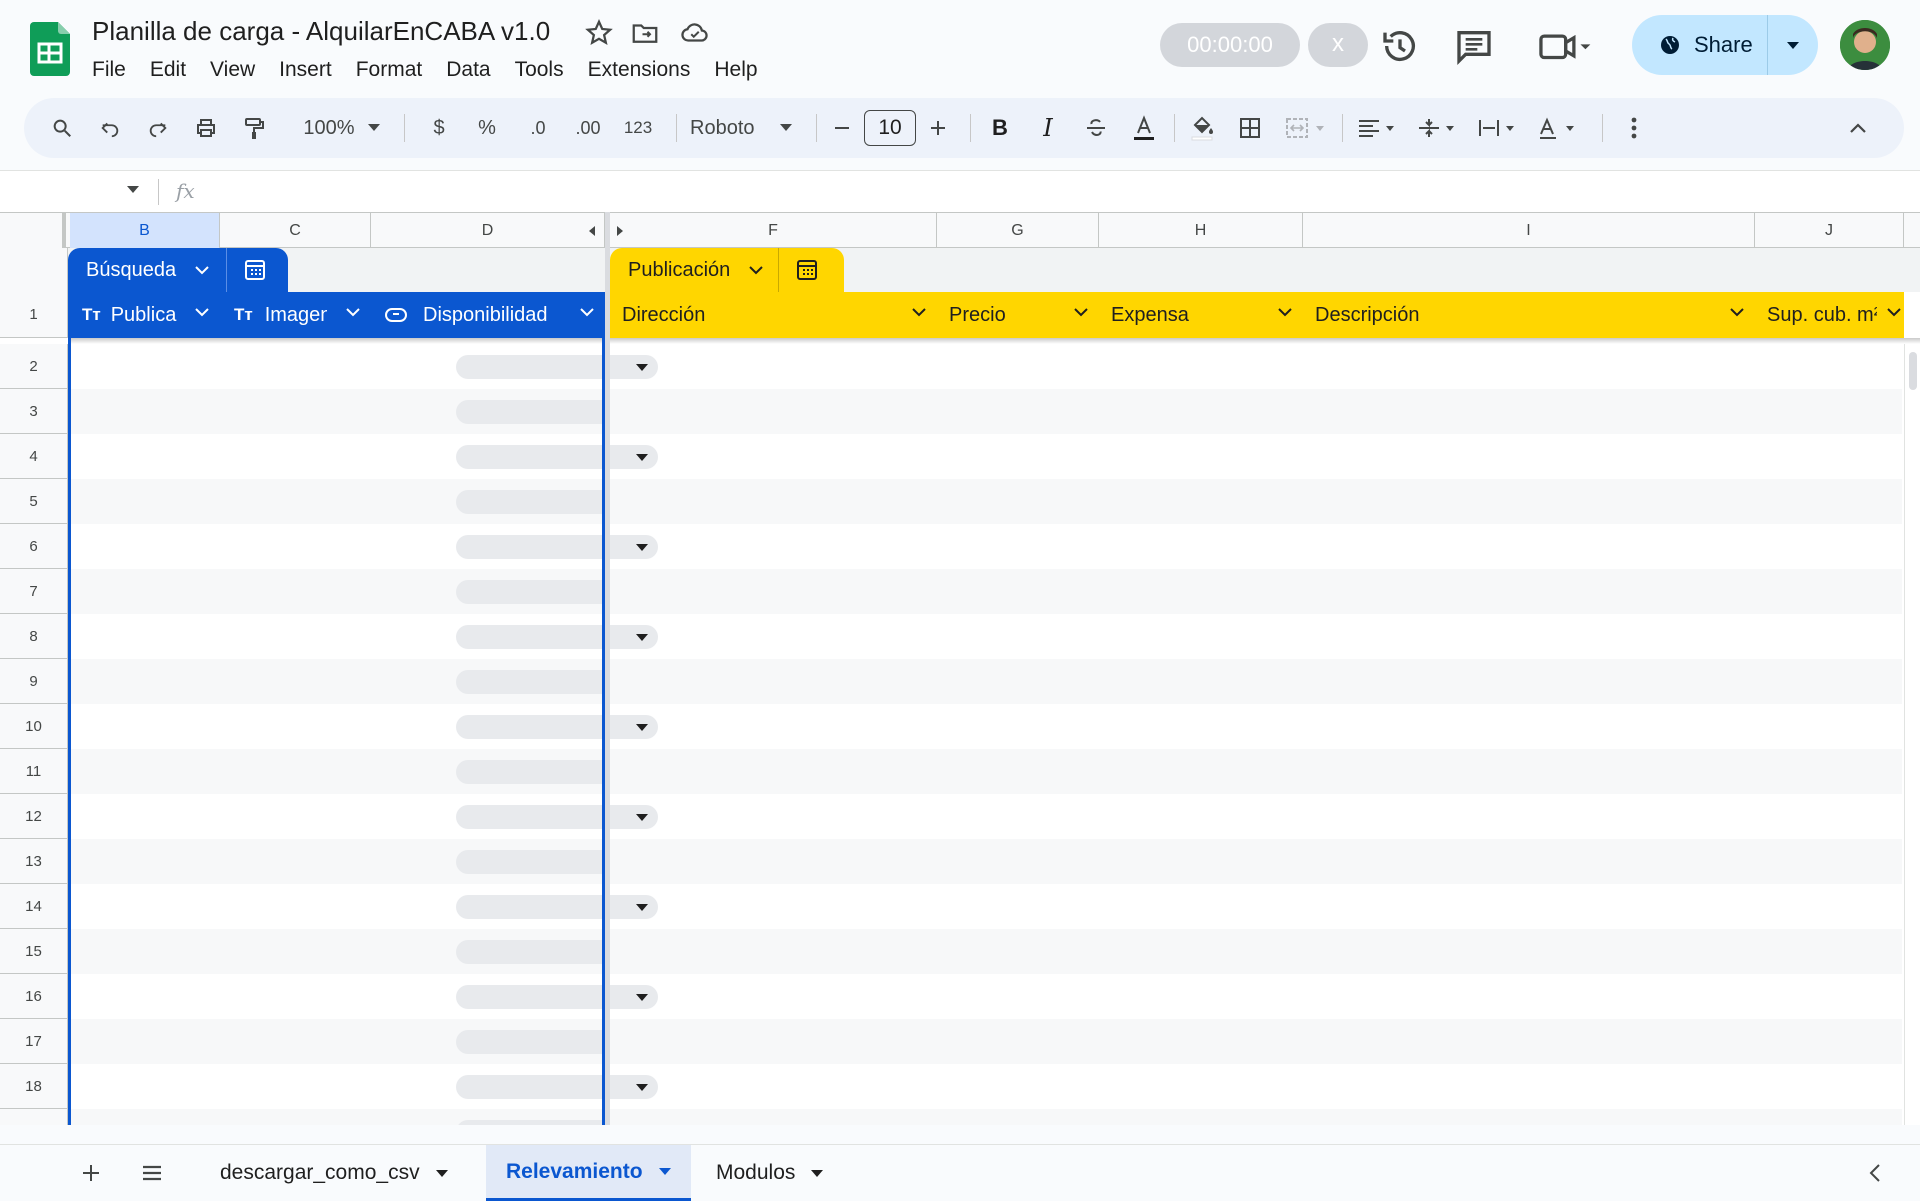 Image resolution: width=1920 pixels, height=1201 pixels. Describe the element at coordinates (1858, 128) in the screenshot. I see `collapse-menus-button` at that location.